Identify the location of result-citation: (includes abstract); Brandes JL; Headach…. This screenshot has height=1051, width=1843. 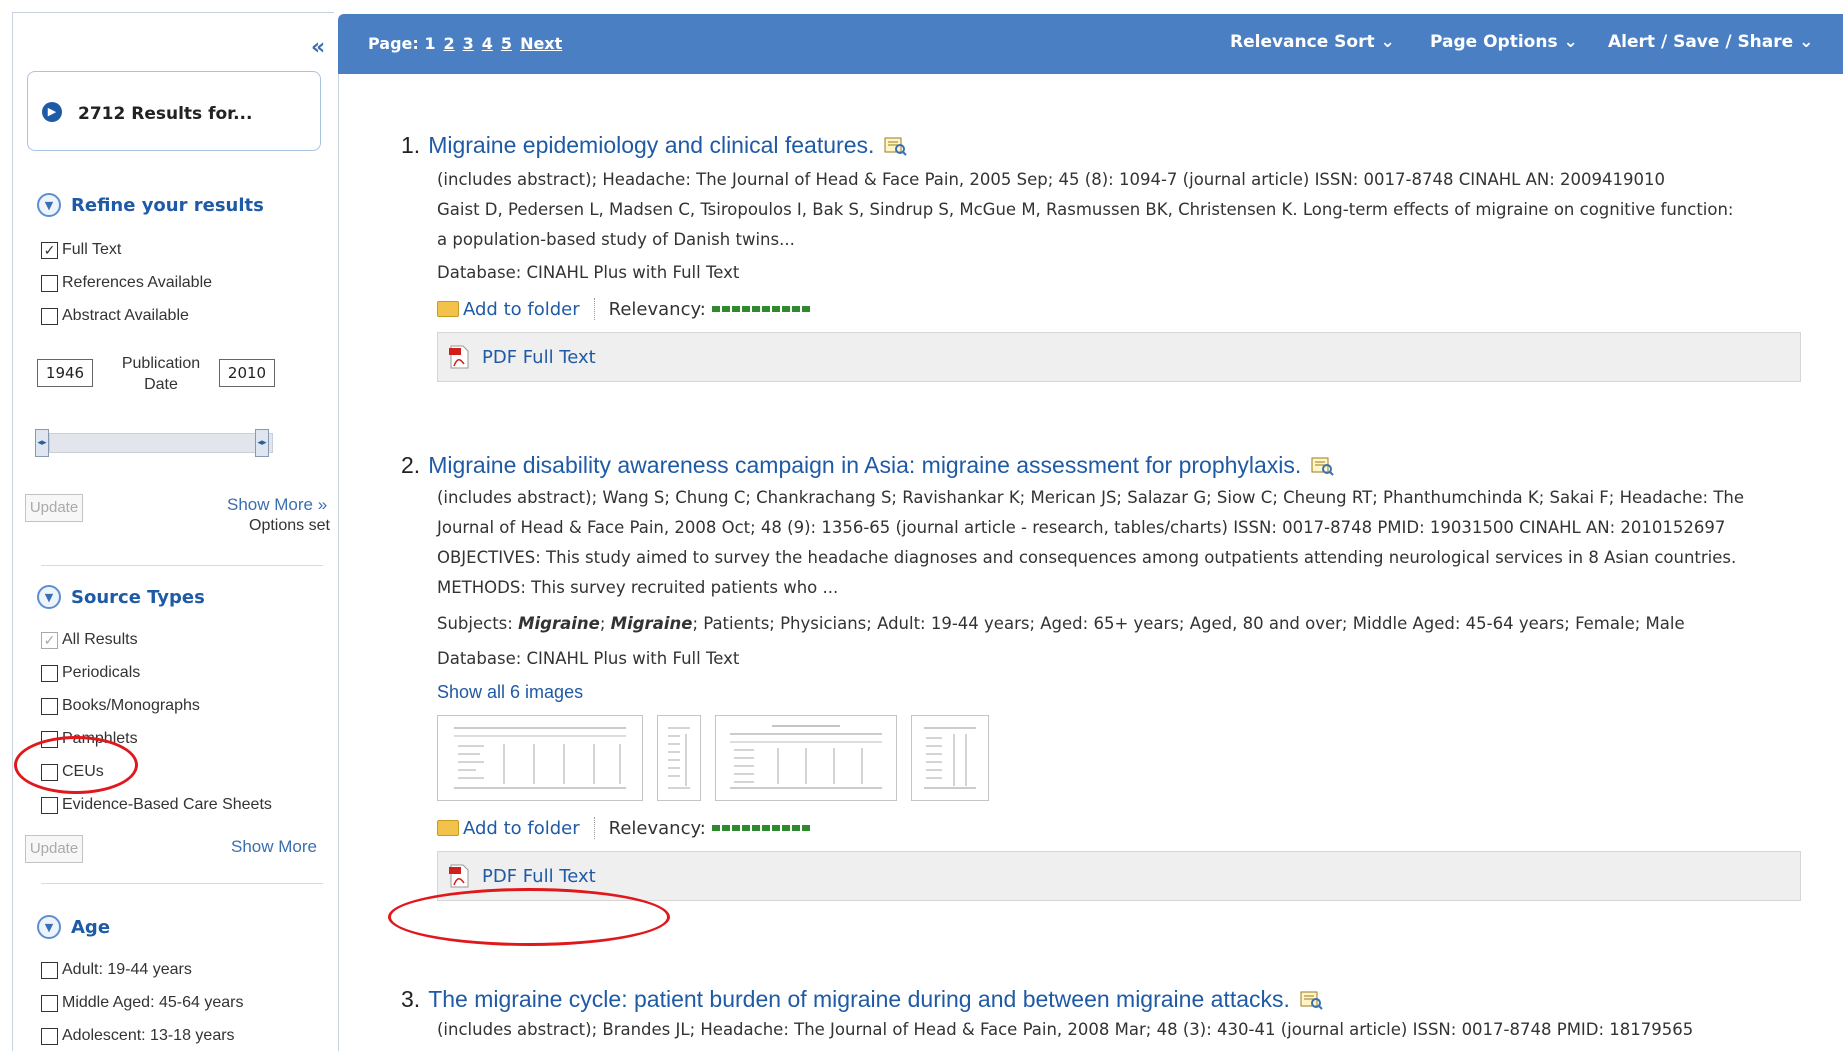
(1119, 1030).